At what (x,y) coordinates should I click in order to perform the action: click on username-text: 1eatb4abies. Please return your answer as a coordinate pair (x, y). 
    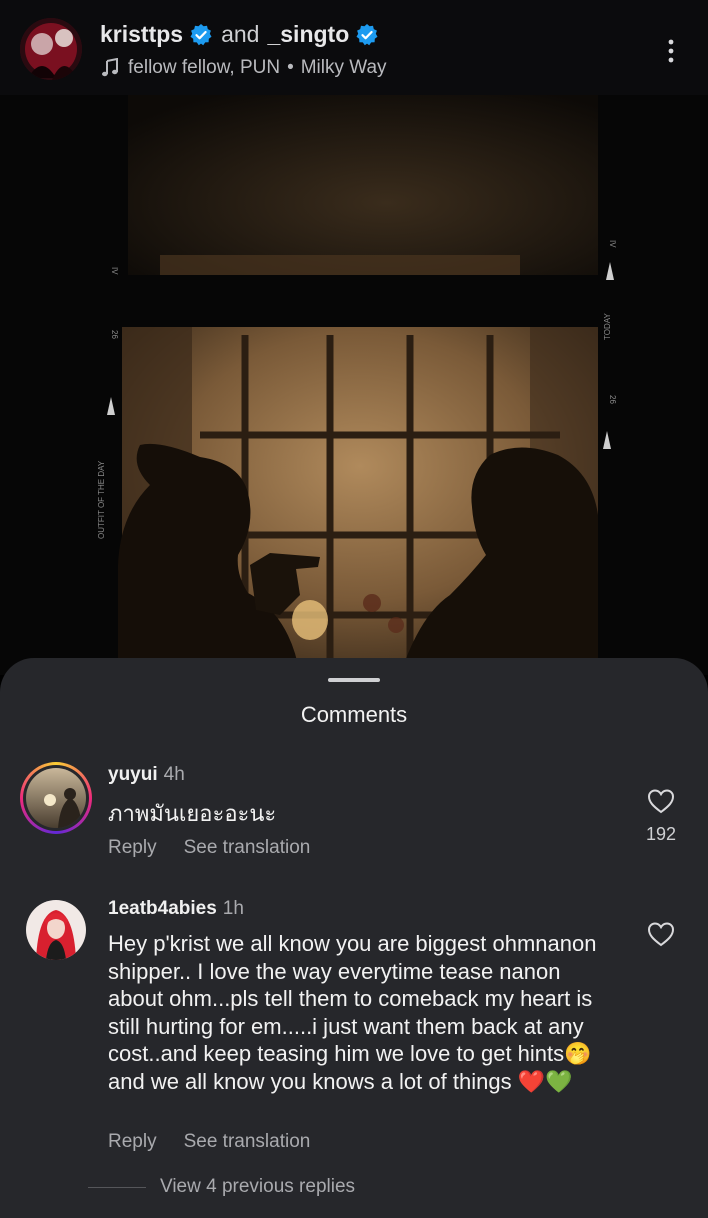
    Looking at the image, I should click on (162, 908).